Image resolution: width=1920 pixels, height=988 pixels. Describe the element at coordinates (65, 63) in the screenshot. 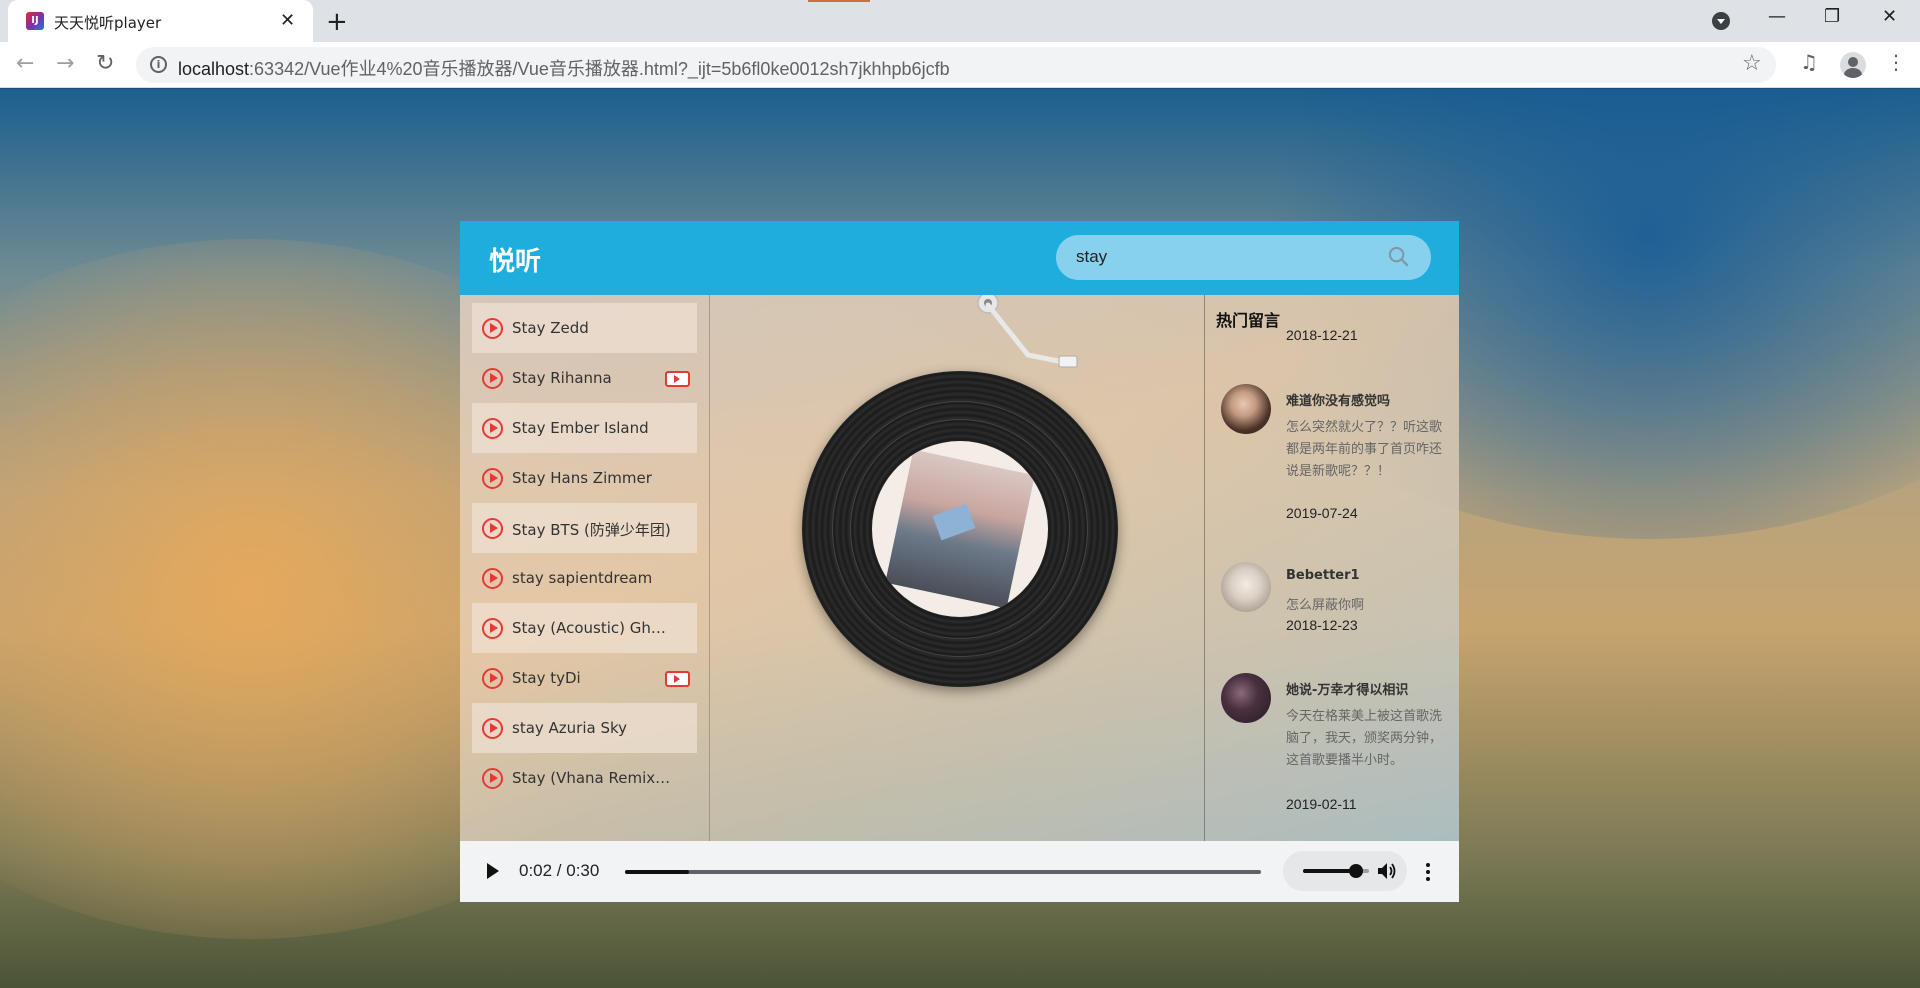

I see `forward-icon: →` at that location.